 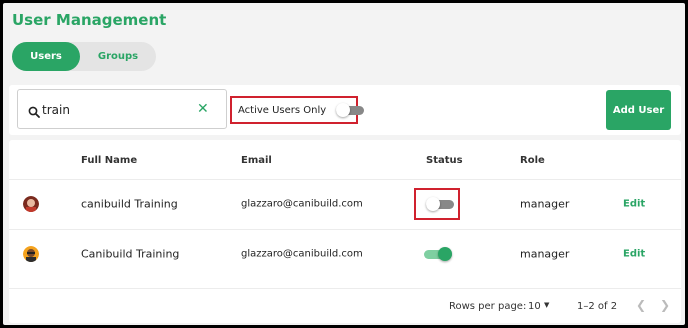 What do you see at coordinates (345, 305) in the screenshot?
I see `pagination: Rows per page: 10 ▼ 1–2 of 2 ❮ ❯` at bounding box center [345, 305].